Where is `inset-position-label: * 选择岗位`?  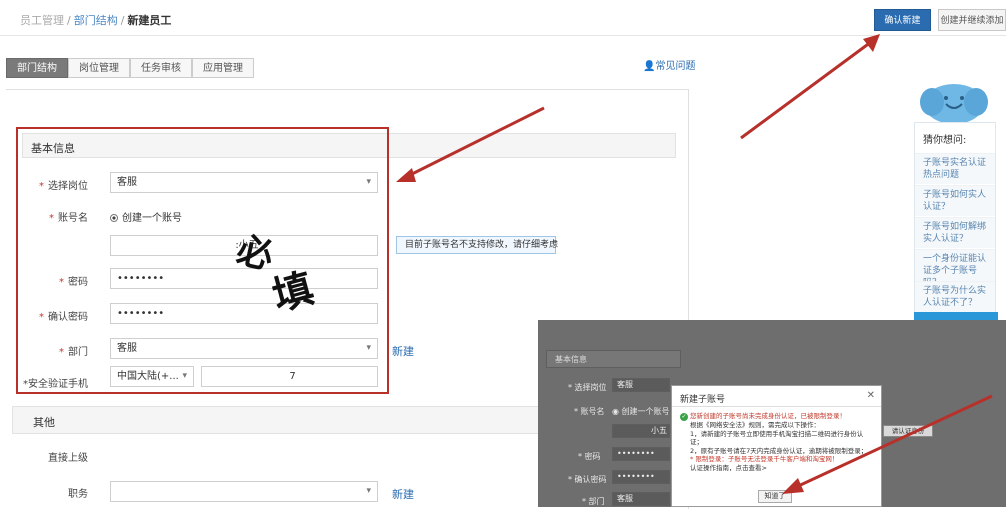 inset-position-label: * 选择岗位 is located at coordinates (587, 387).